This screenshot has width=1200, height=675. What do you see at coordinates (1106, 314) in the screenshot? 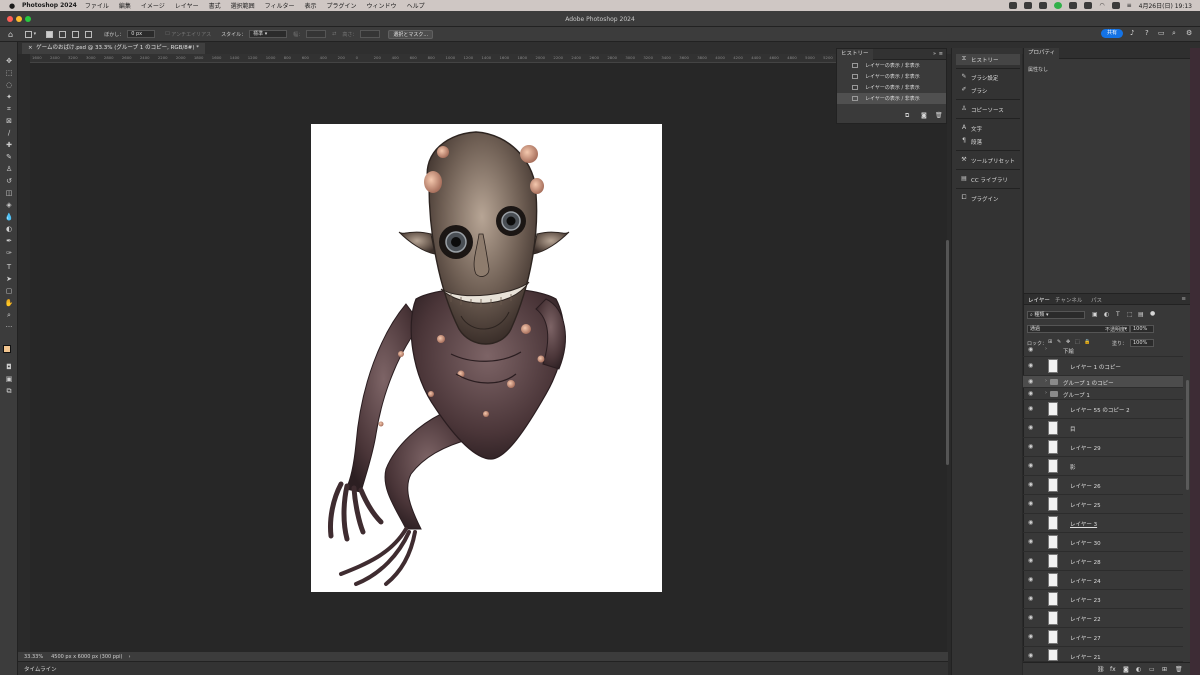
I see `filter-adjustment-icon: ◐` at bounding box center [1106, 314].